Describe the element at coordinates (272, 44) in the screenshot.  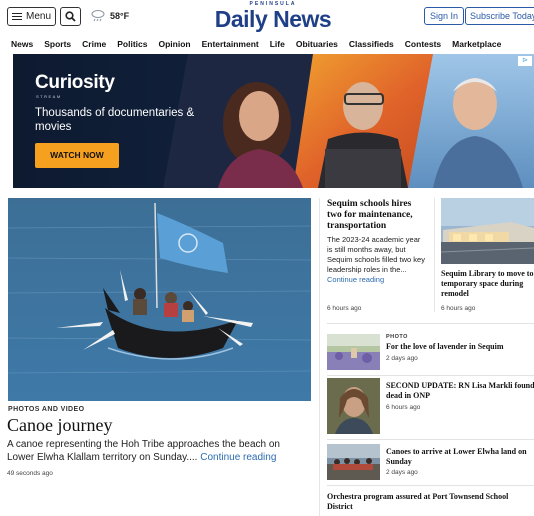
I see `nav-item-life: Life` at that location.